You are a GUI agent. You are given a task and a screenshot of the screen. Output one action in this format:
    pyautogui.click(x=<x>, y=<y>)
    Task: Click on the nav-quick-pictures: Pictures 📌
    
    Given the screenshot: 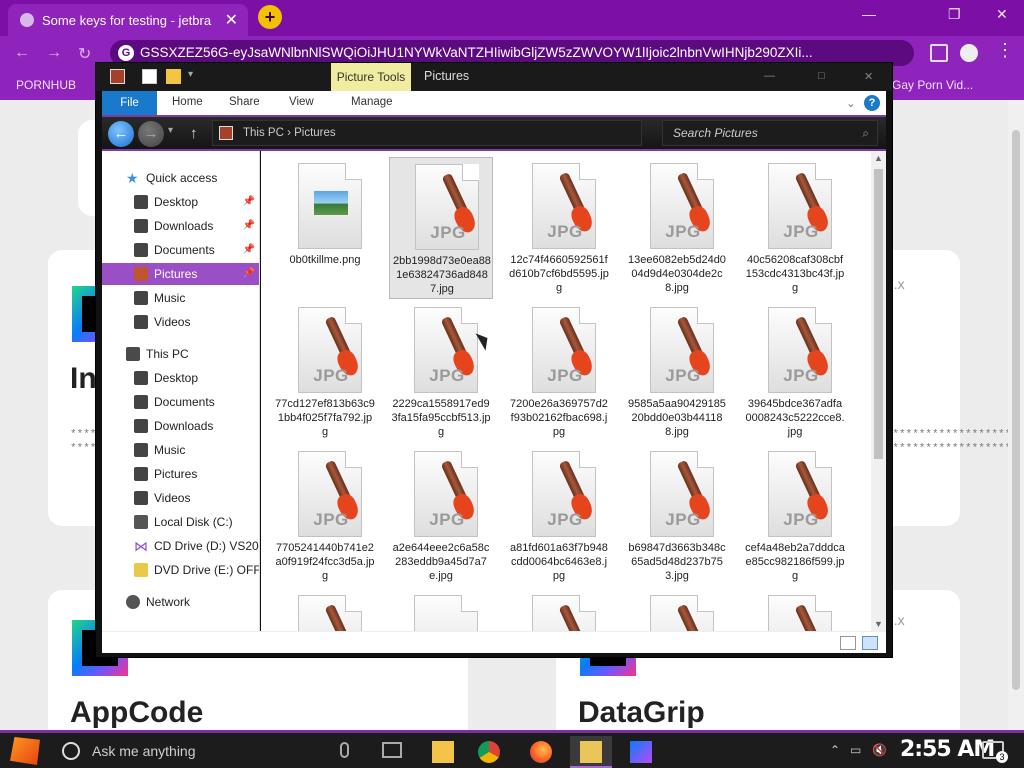 What is the action you would take?
    pyautogui.click(x=180, y=274)
    